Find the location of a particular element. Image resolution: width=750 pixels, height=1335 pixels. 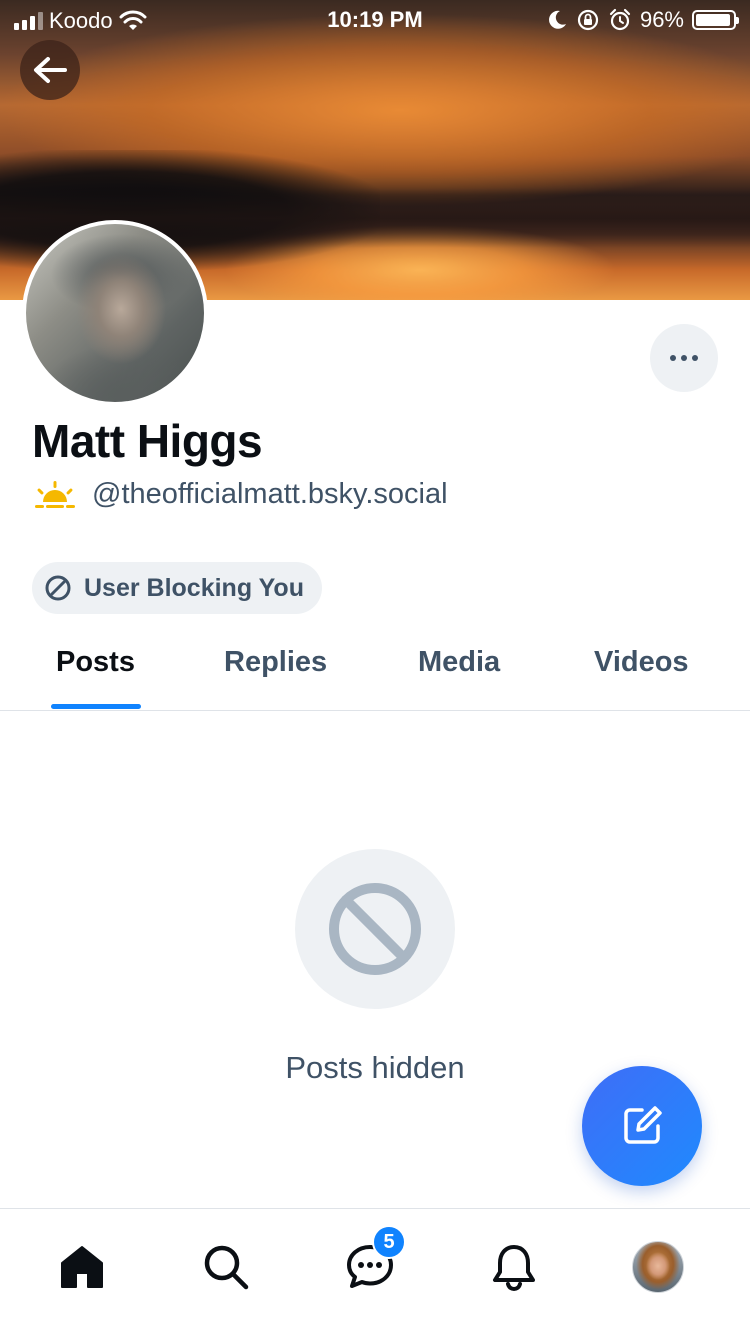

nav-profile is located at coordinates (658, 1267).